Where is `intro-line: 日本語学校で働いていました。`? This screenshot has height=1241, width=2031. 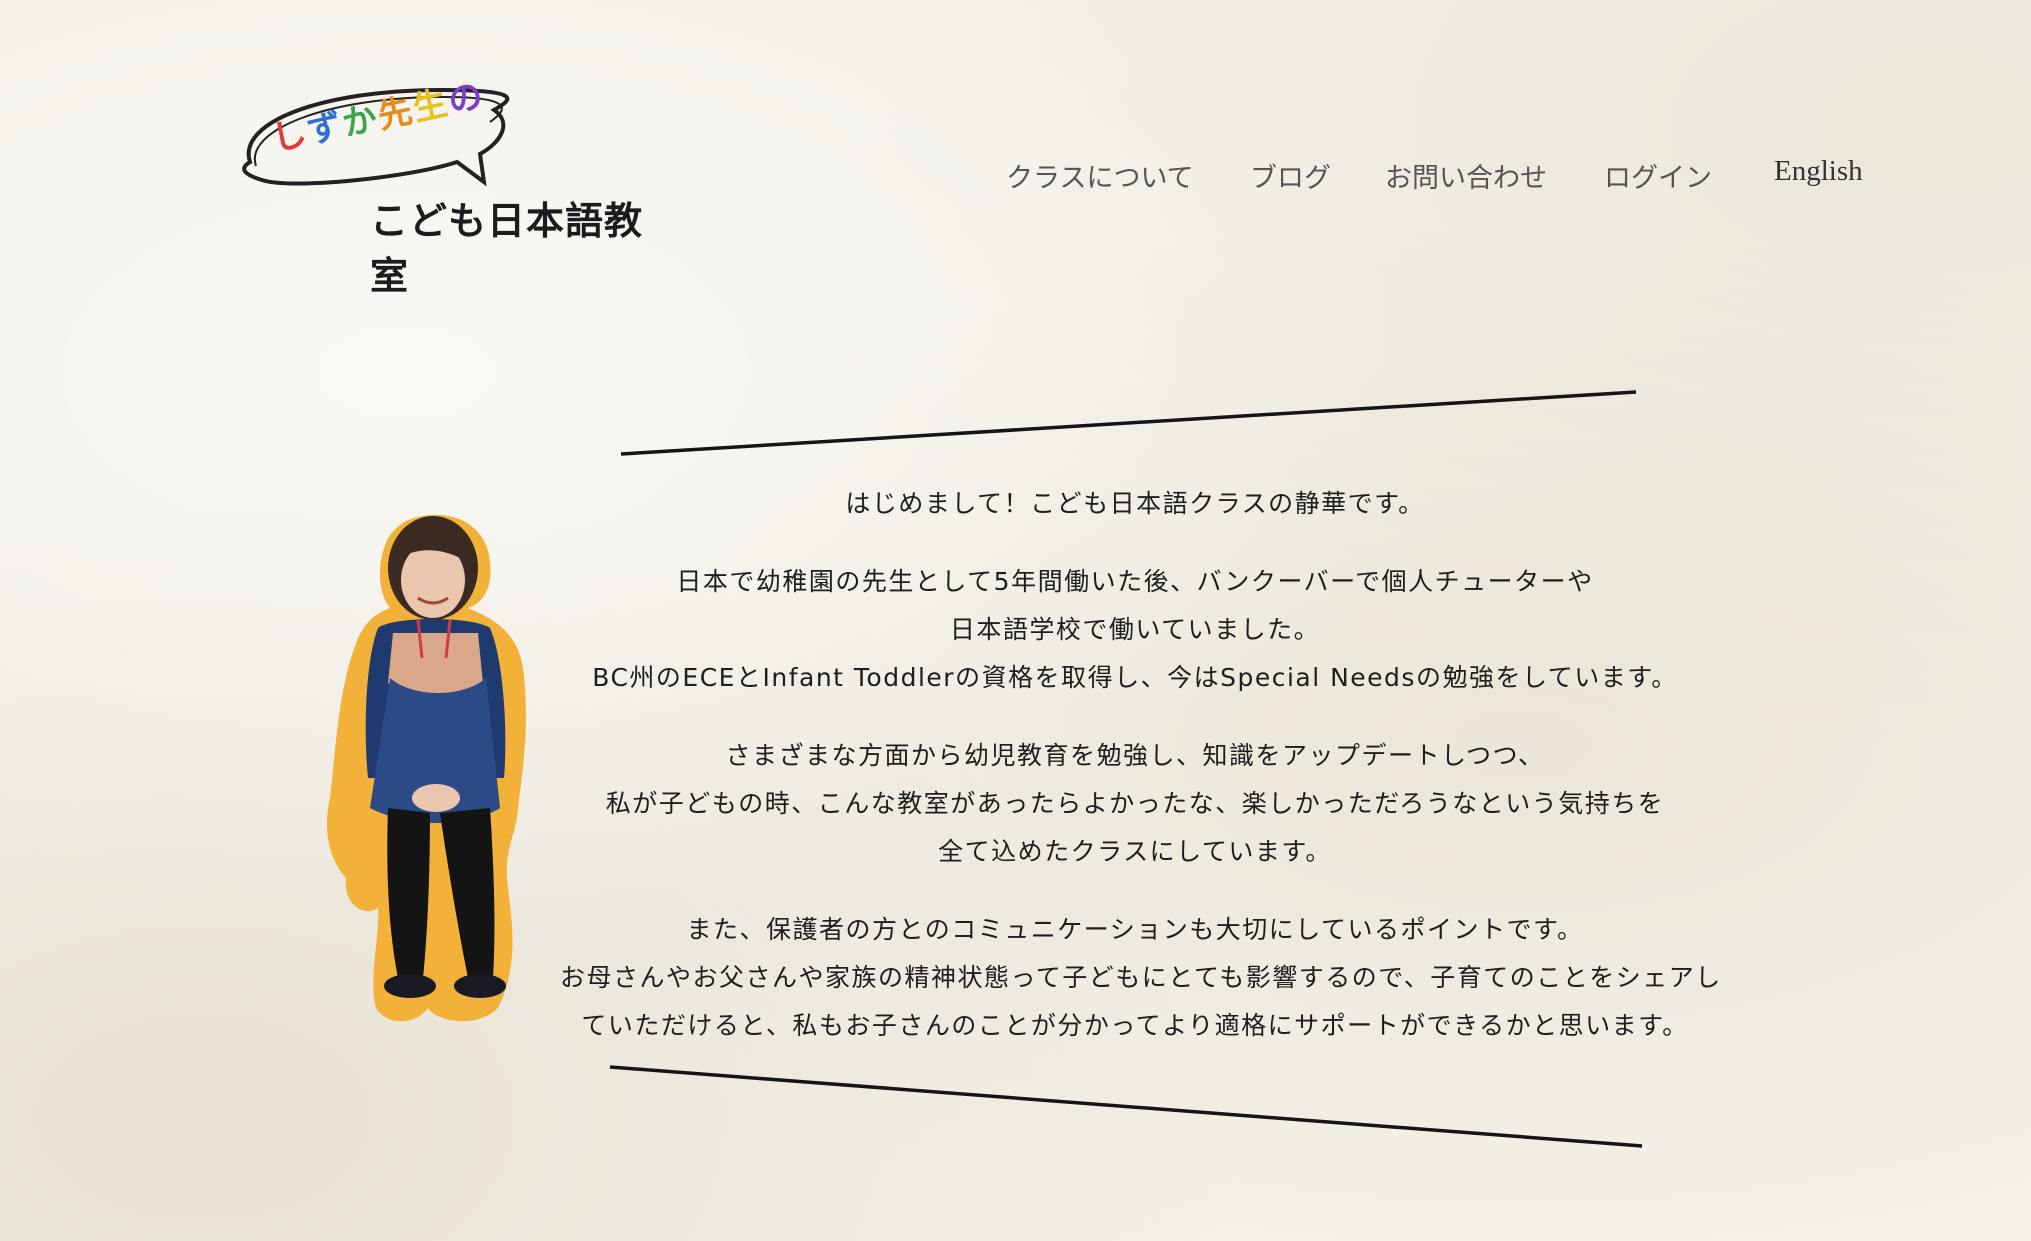 intro-line: 日本語学校で働いていました。 is located at coordinates (1135, 629).